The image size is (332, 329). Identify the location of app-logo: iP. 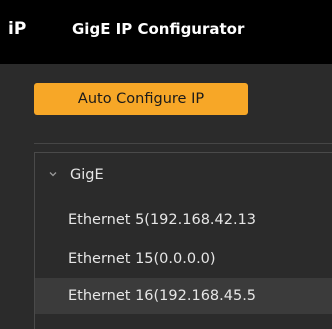
(17, 29).